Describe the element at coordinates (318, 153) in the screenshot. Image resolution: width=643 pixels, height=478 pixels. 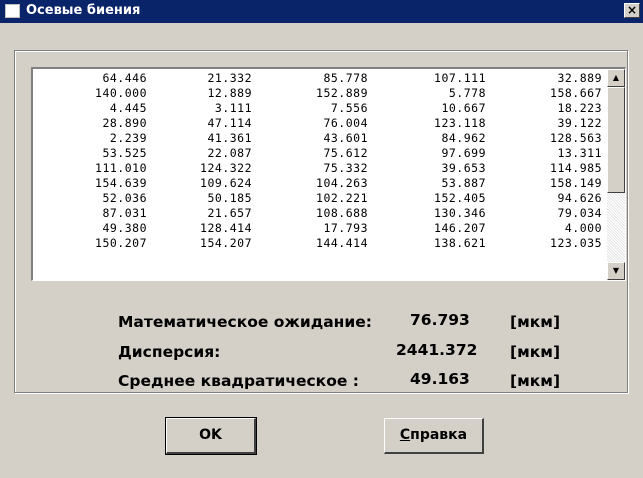
I see `table-row: 53.525 22.087 75.612 97.699 13.311` at that location.